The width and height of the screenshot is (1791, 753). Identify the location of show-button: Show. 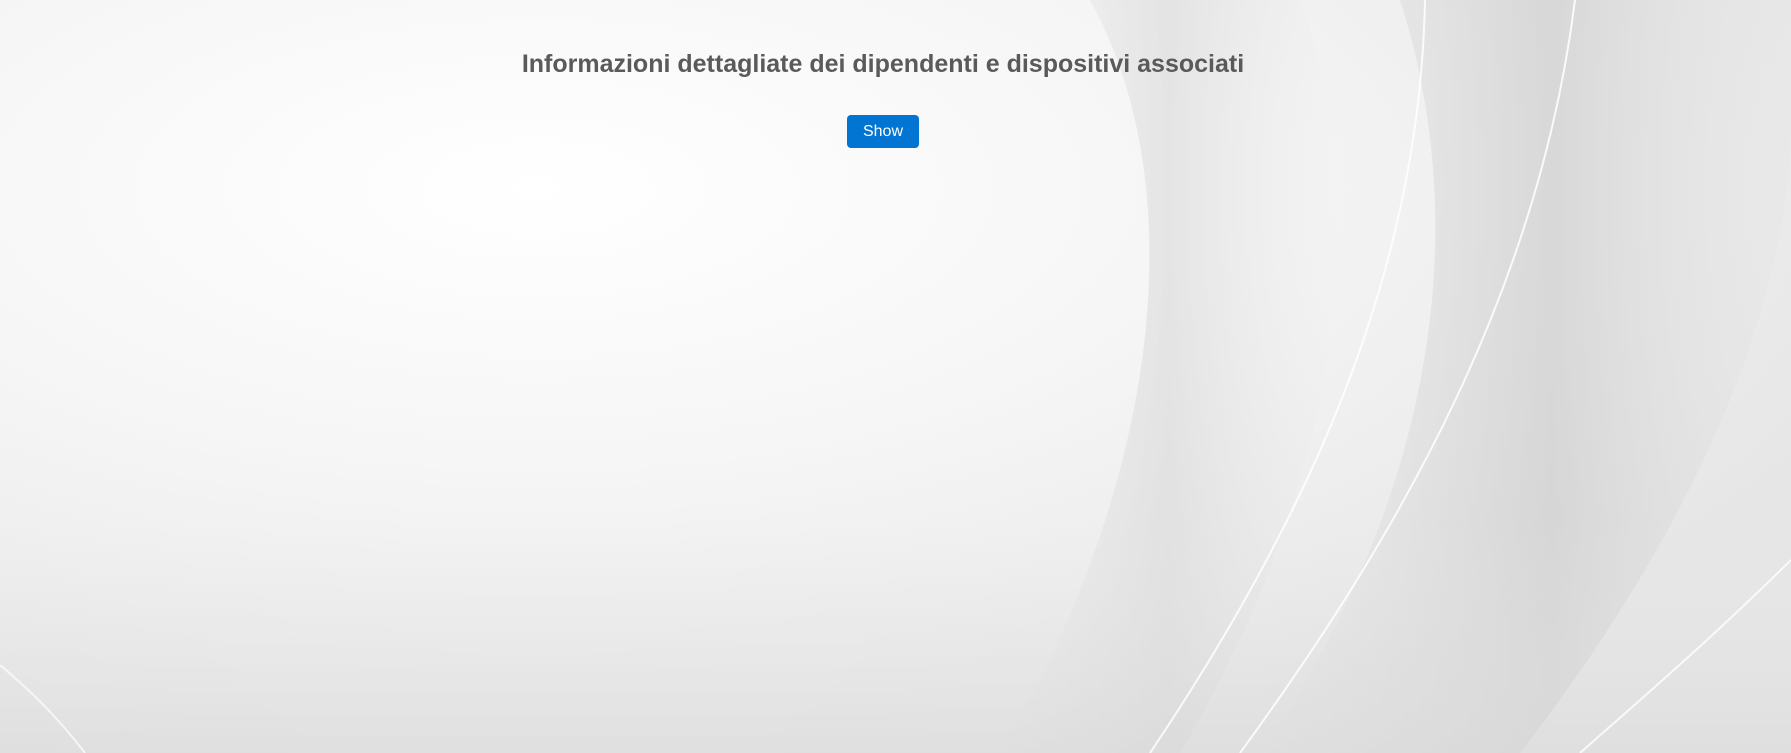
(883, 131).